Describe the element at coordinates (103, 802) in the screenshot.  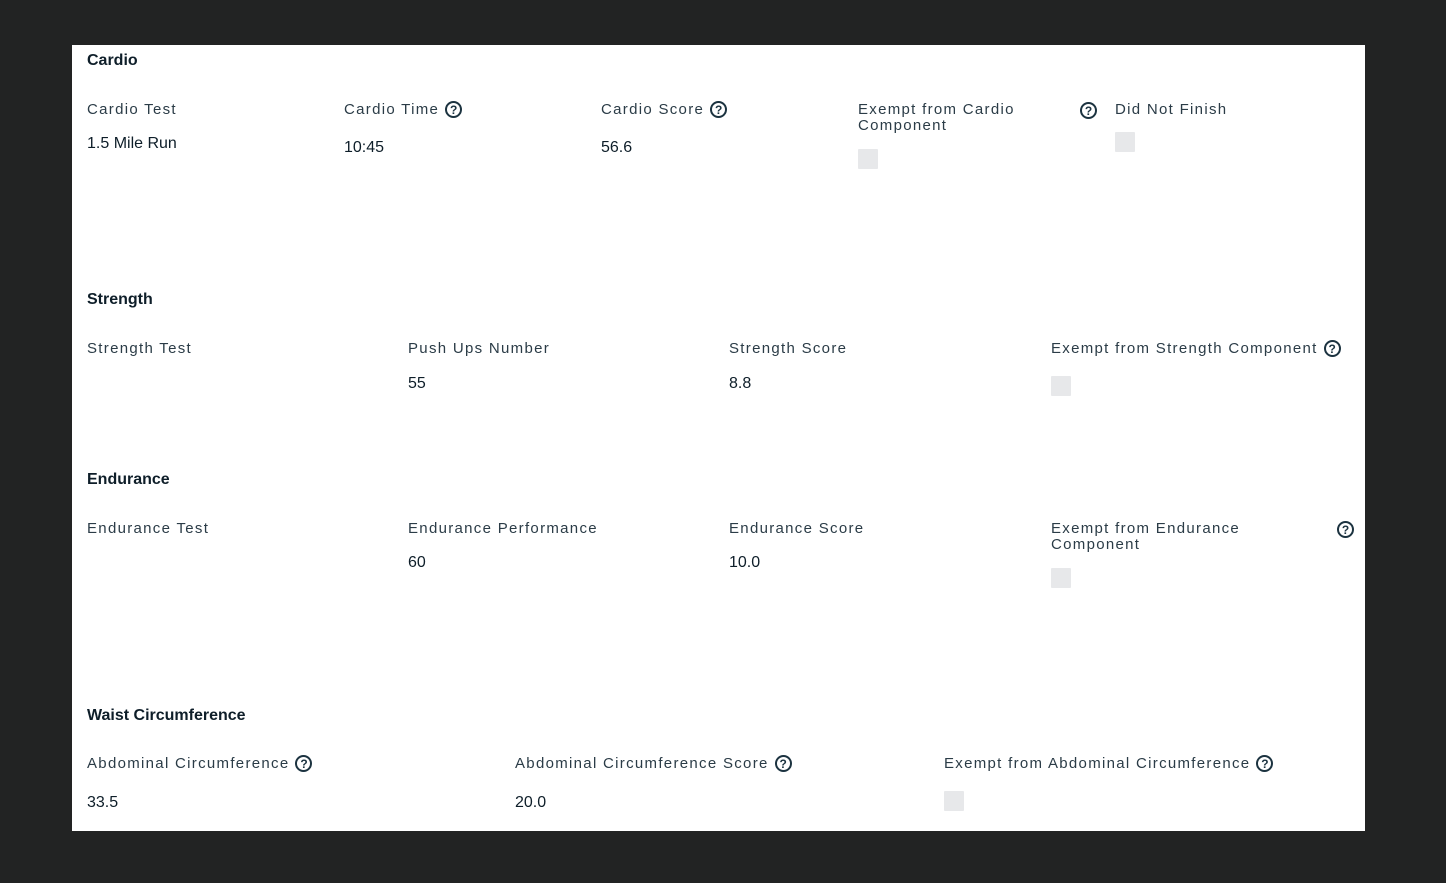
I see `abdominal-circumference-value: 33.5` at that location.